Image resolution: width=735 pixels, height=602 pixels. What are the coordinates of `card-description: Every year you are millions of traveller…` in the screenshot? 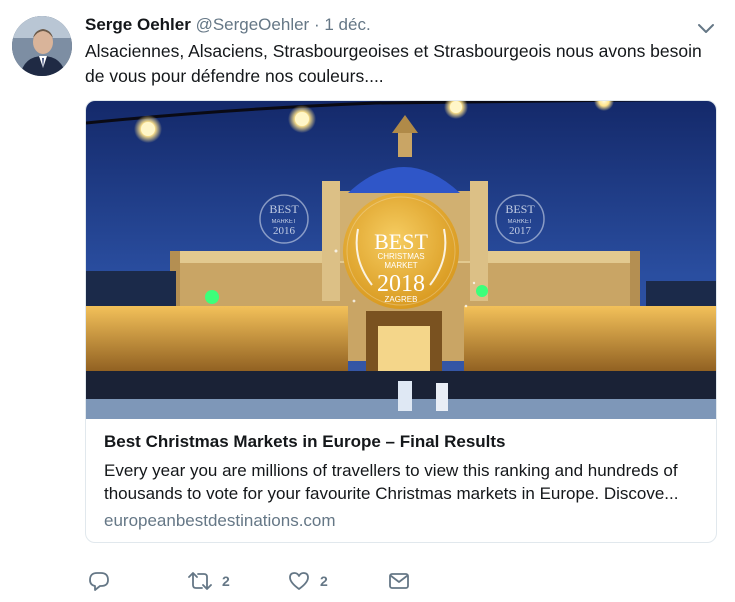 It's located at (391, 482).